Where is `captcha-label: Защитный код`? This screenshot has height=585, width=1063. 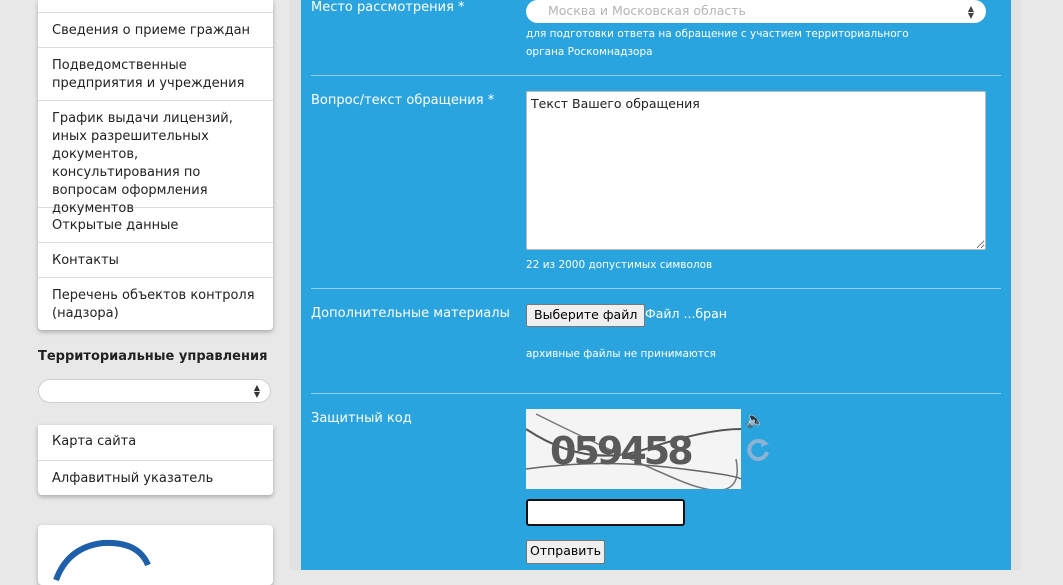
captcha-label: Защитный код is located at coordinates (361, 418).